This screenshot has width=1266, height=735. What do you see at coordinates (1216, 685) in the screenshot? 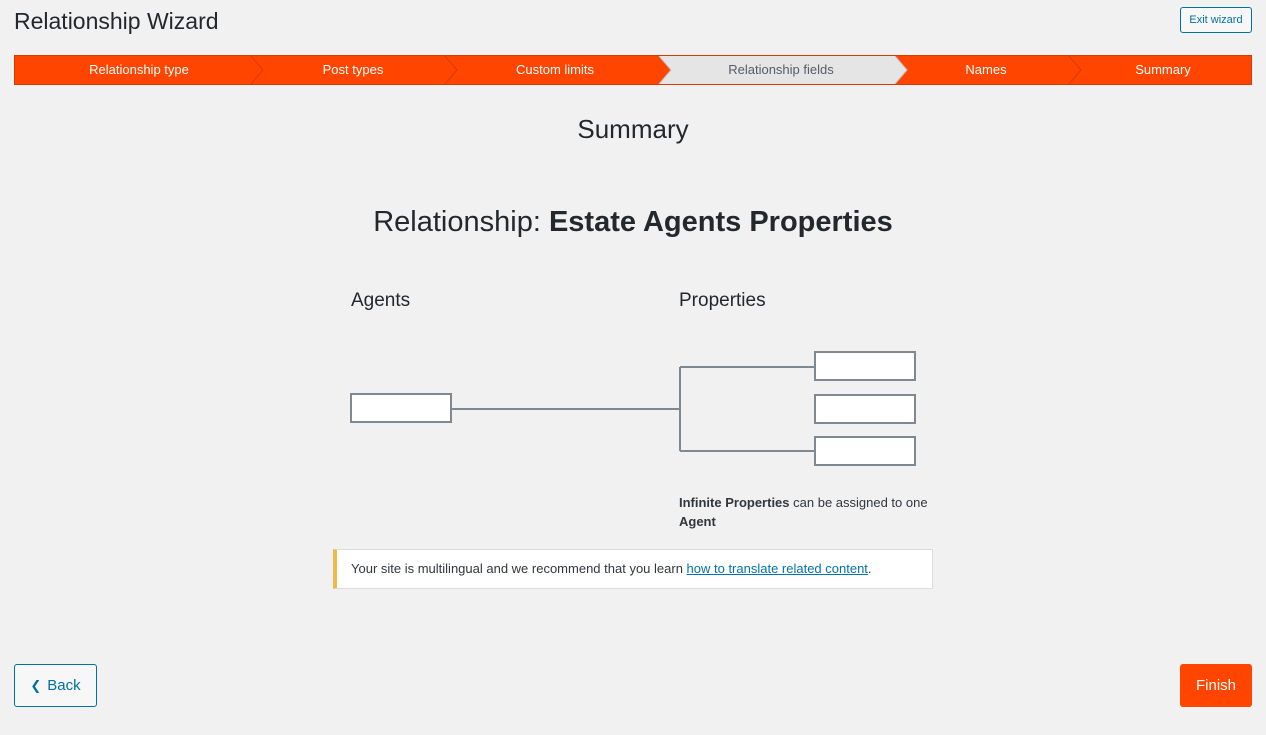
I see `finish-button: Finish` at bounding box center [1216, 685].